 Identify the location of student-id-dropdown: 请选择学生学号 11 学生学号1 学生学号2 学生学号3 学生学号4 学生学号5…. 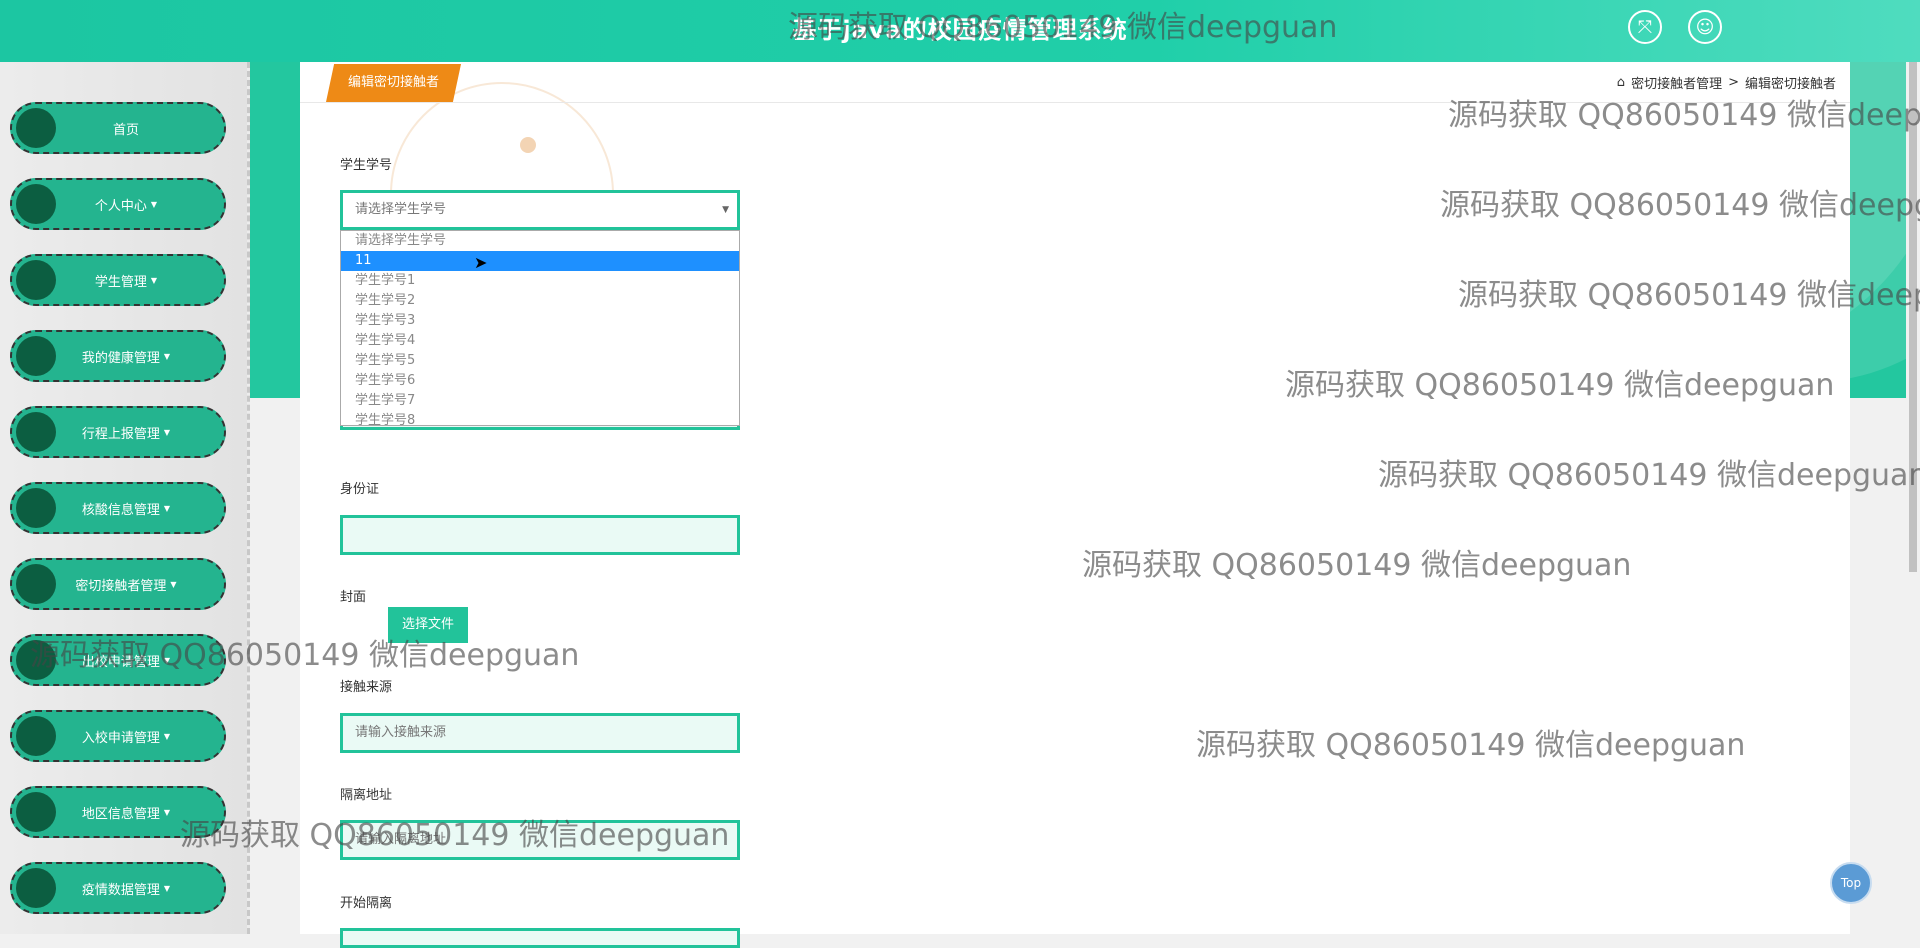
(540, 329).